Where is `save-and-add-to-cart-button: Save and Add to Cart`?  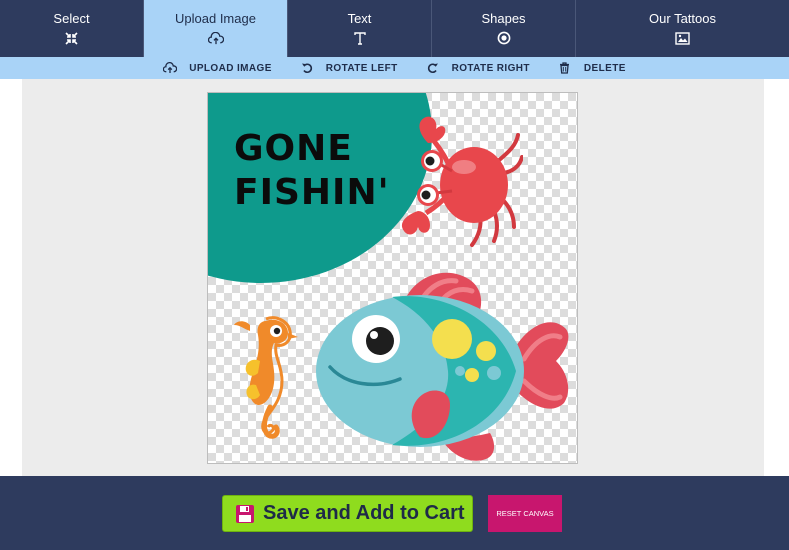 save-and-add-to-cart-button: Save and Add to Cart is located at coordinates (347, 513).